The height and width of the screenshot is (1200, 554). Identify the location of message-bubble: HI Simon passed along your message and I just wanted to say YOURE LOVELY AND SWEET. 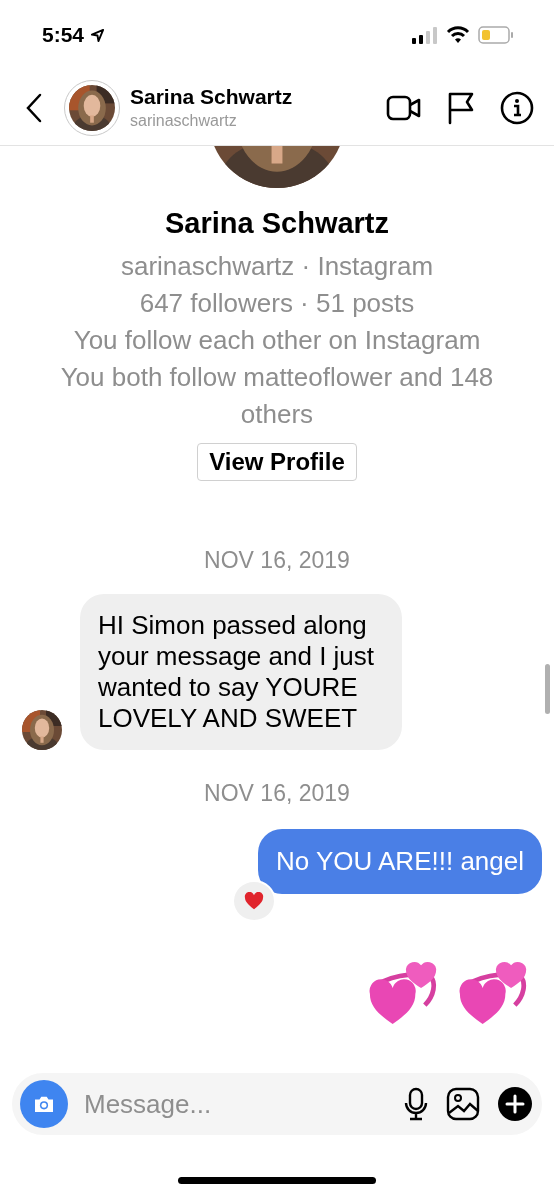
(241, 672).